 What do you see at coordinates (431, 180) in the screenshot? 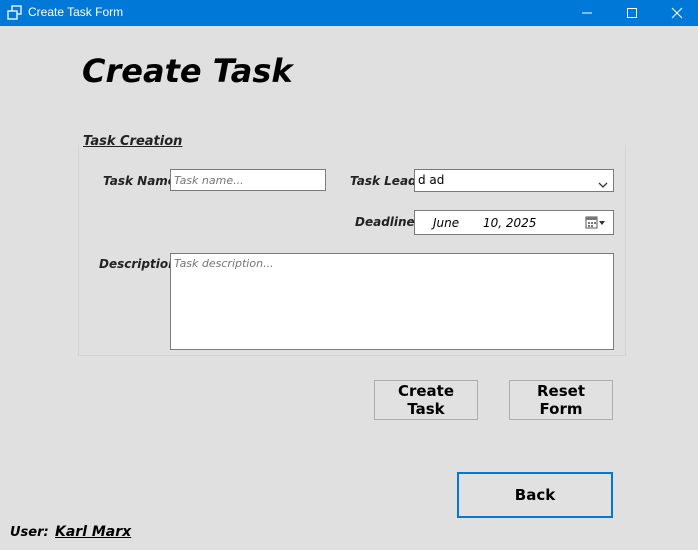
I see `task-lead-value: d ad` at bounding box center [431, 180].